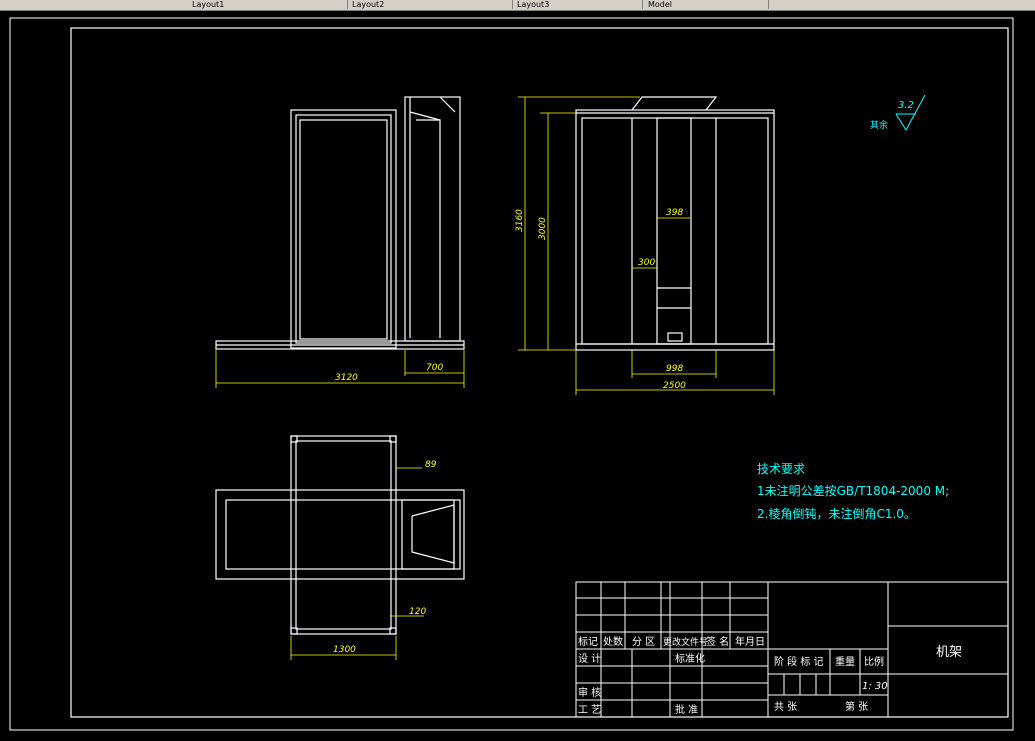  Describe the element at coordinates (428, 228) in the screenshot. I see `side-hopper-inner` at that location.